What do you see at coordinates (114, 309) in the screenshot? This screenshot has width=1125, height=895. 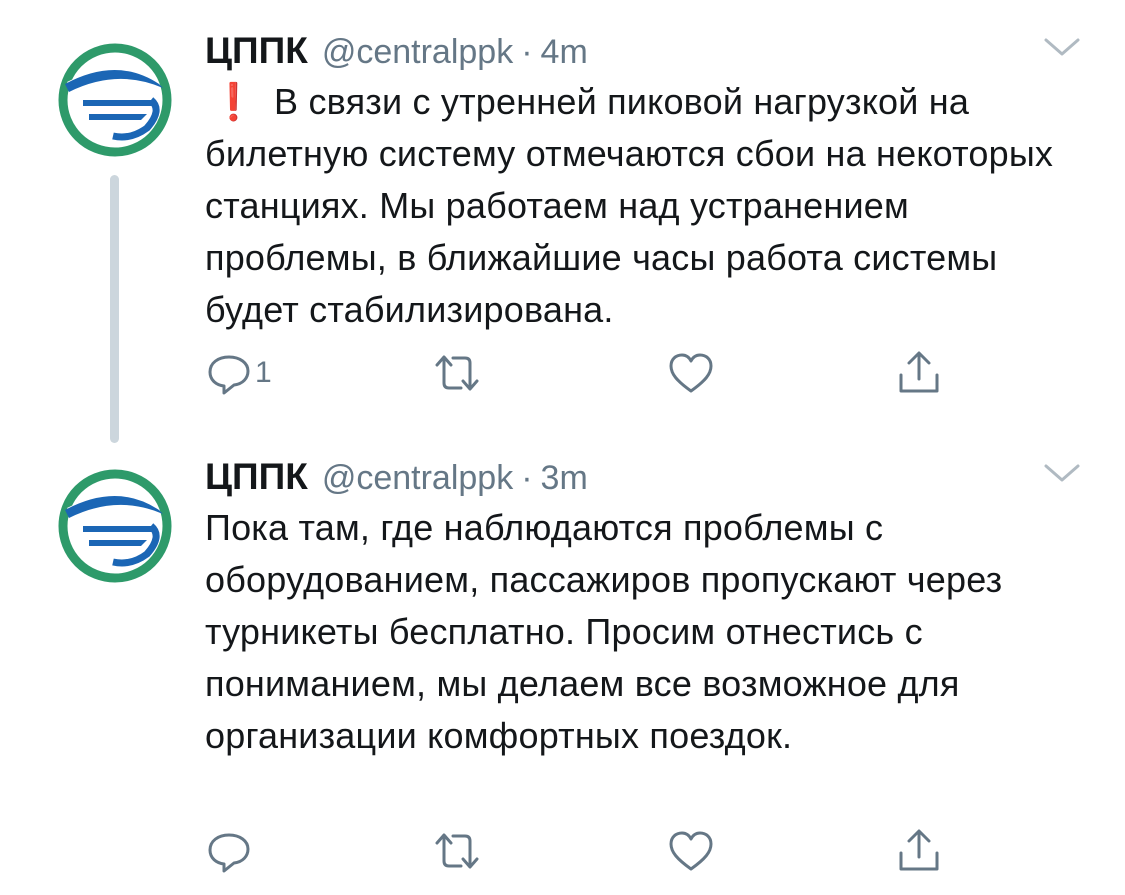 I see `thread-line` at bounding box center [114, 309].